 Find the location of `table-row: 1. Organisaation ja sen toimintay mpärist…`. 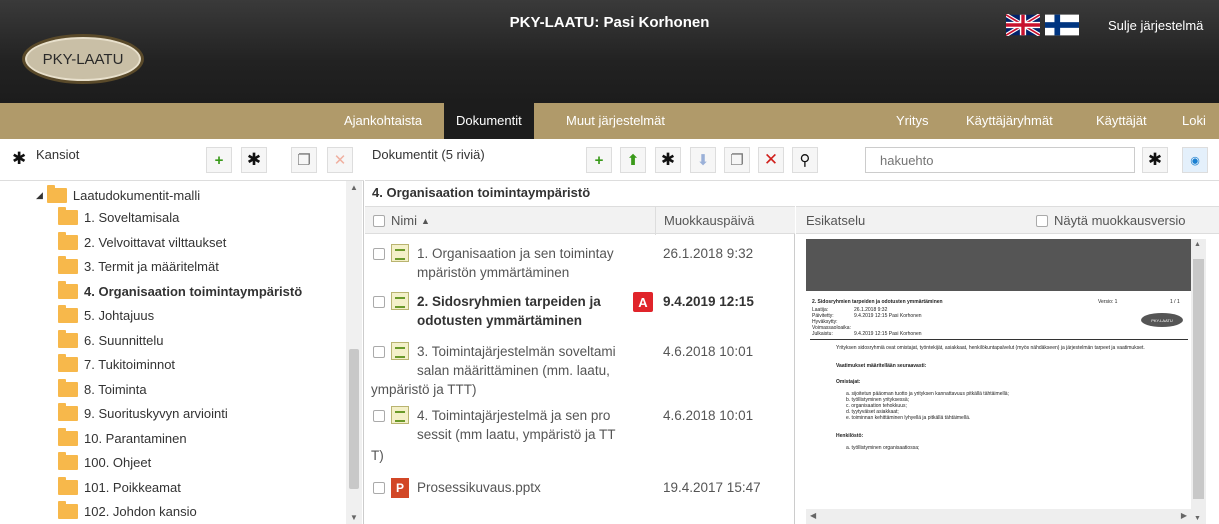

table-row: 1. Organisaation ja sen toimintay mpärist… is located at coordinates (580, 264).